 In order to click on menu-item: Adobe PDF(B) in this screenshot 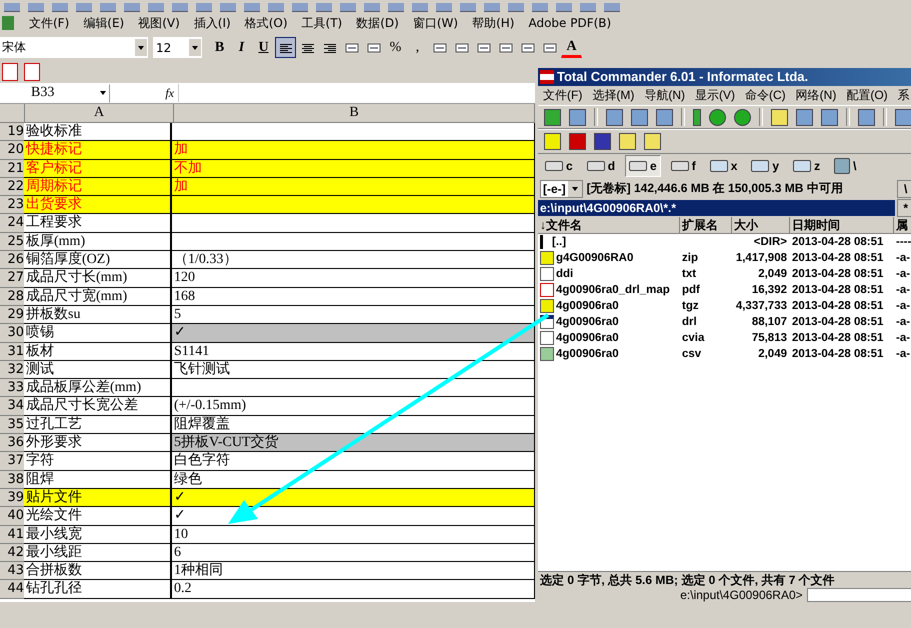, I will do `click(569, 23)`.